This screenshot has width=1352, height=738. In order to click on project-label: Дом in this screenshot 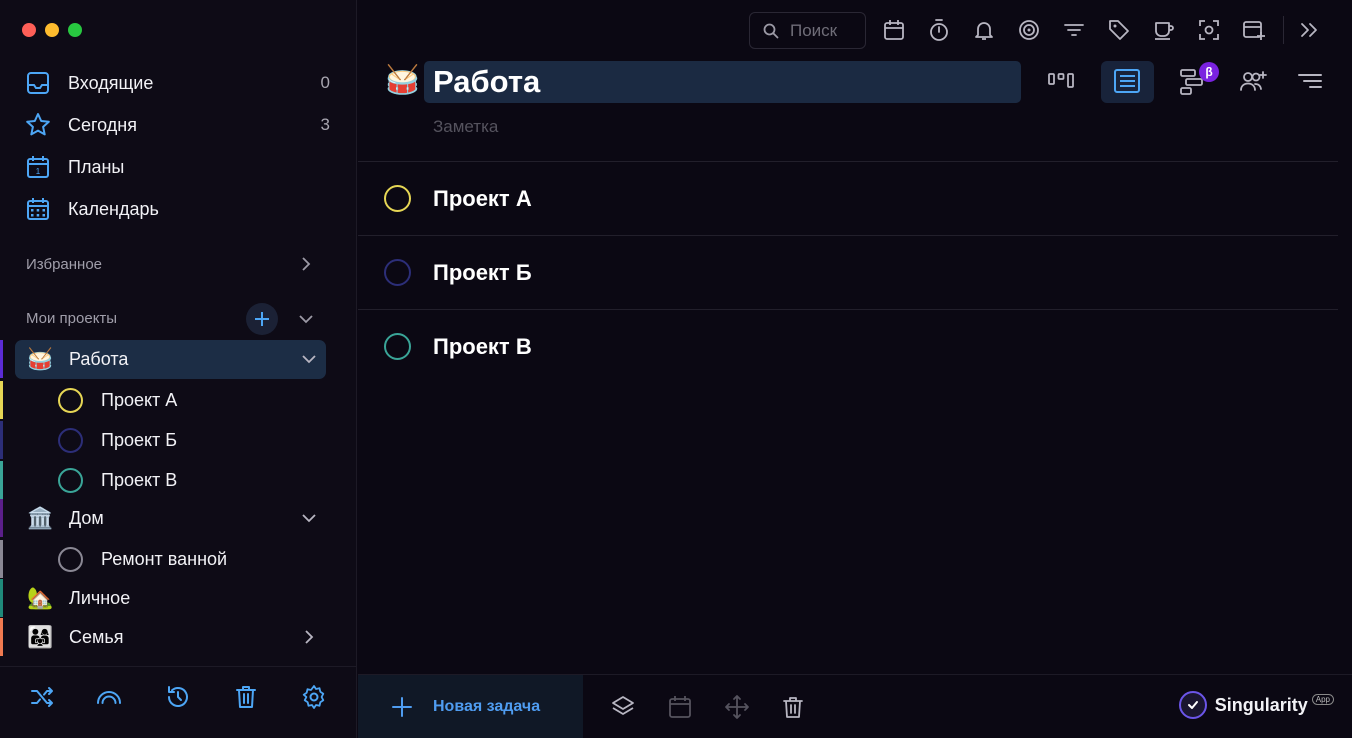, I will do `click(86, 517)`.